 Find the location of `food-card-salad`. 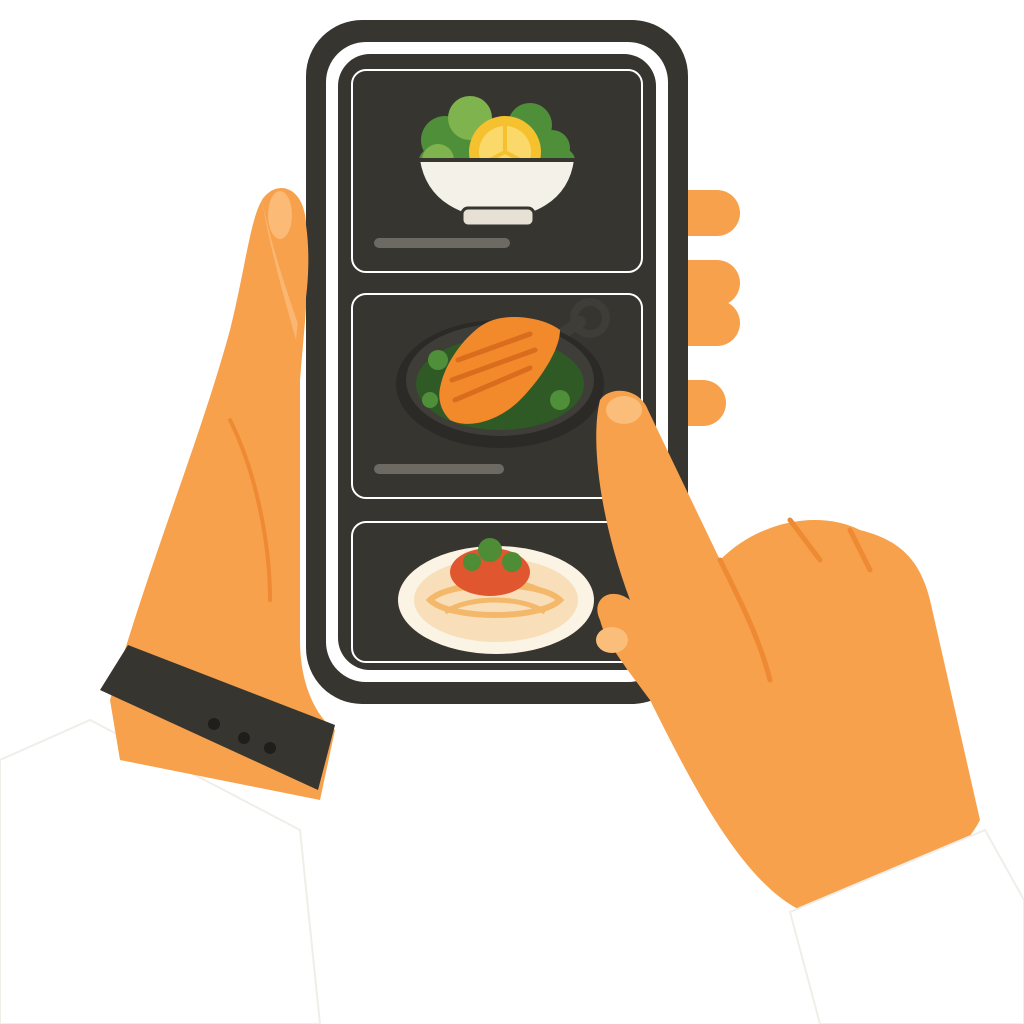

food-card-salad is located at coordinates (497, 171).